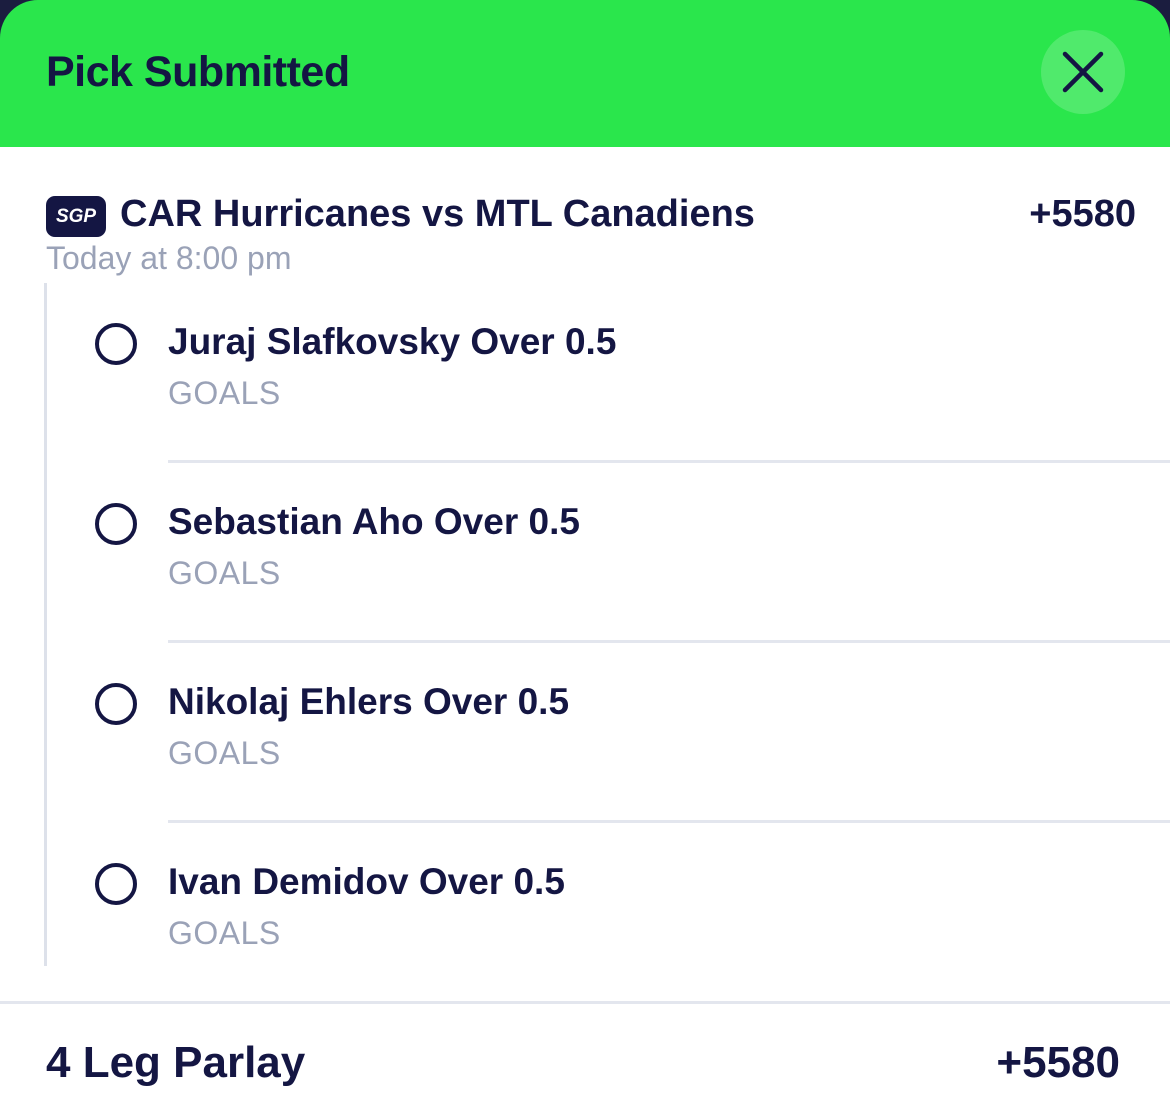 Image resolution: width=1170 pixels, height=1116 pixels. What do you see at coordinates (366, 881) in the screenshot?
I see `leg-title: Ivan Demidov Over 0.5` at bounding box center [366, 881].